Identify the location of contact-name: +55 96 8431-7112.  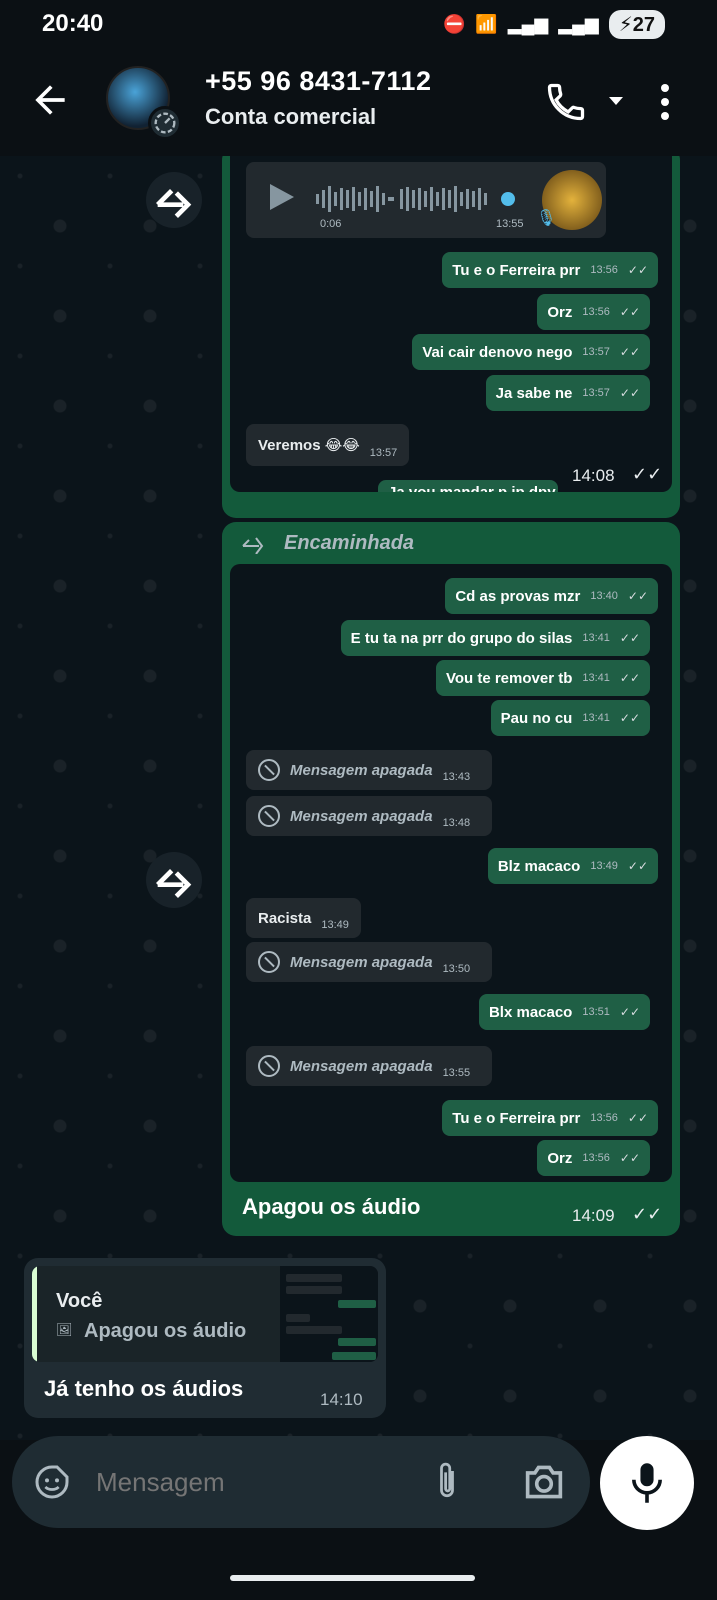
(318, 81).